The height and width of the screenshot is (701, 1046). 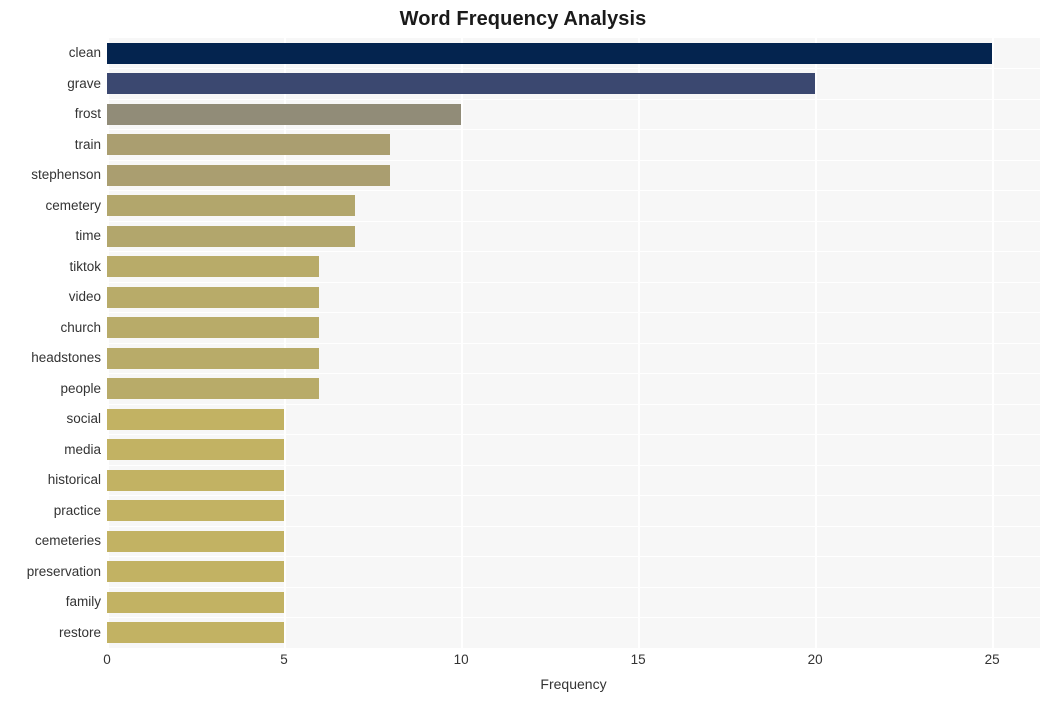 I want to click on y-tick-label-media: media, so click(x=82, y=449).